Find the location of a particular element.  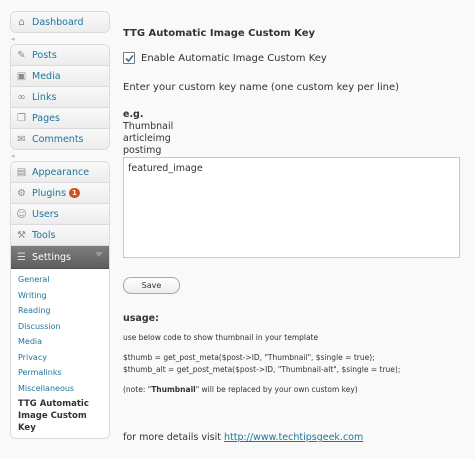

media-icon: ▣ is located at coordinates (21, 76).